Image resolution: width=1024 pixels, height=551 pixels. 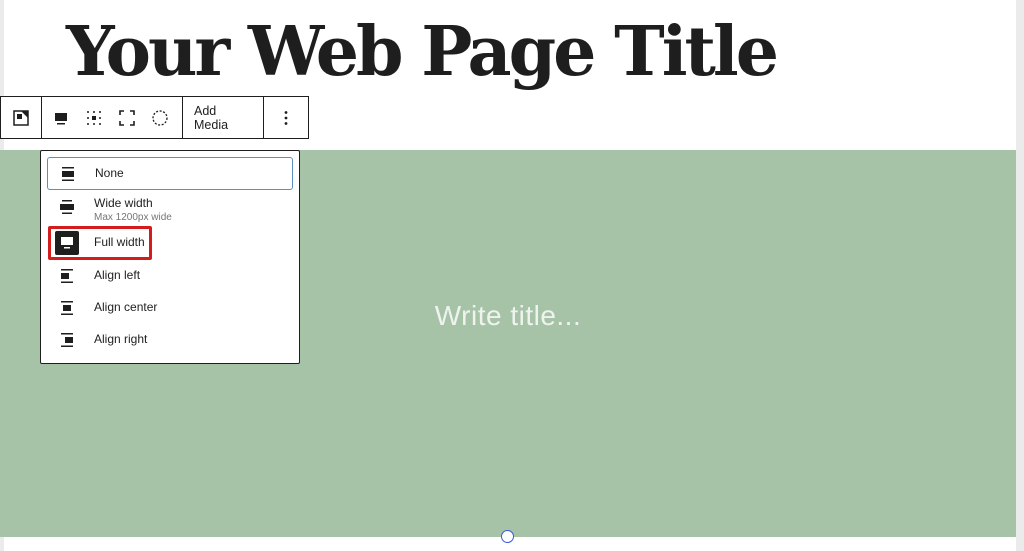 I want to click on align-option-full: Full width, so click(x=170, y=243).